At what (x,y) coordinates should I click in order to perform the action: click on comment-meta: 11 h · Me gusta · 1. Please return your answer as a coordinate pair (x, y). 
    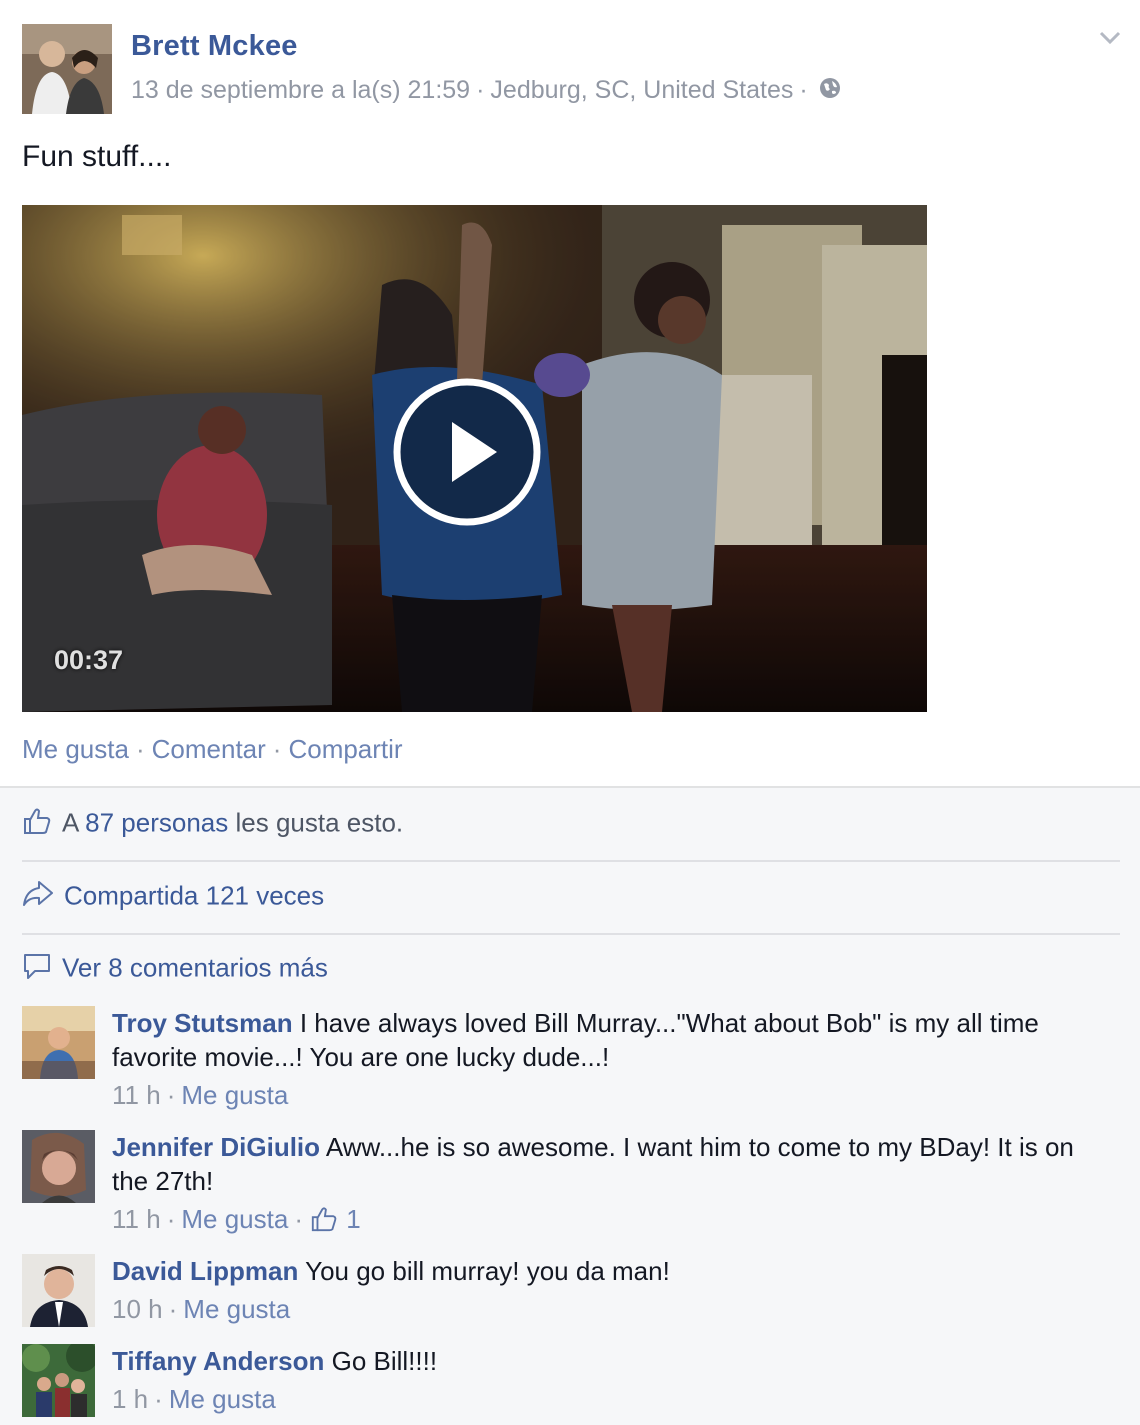
    Looking at the image, I should click on (236, 1219).